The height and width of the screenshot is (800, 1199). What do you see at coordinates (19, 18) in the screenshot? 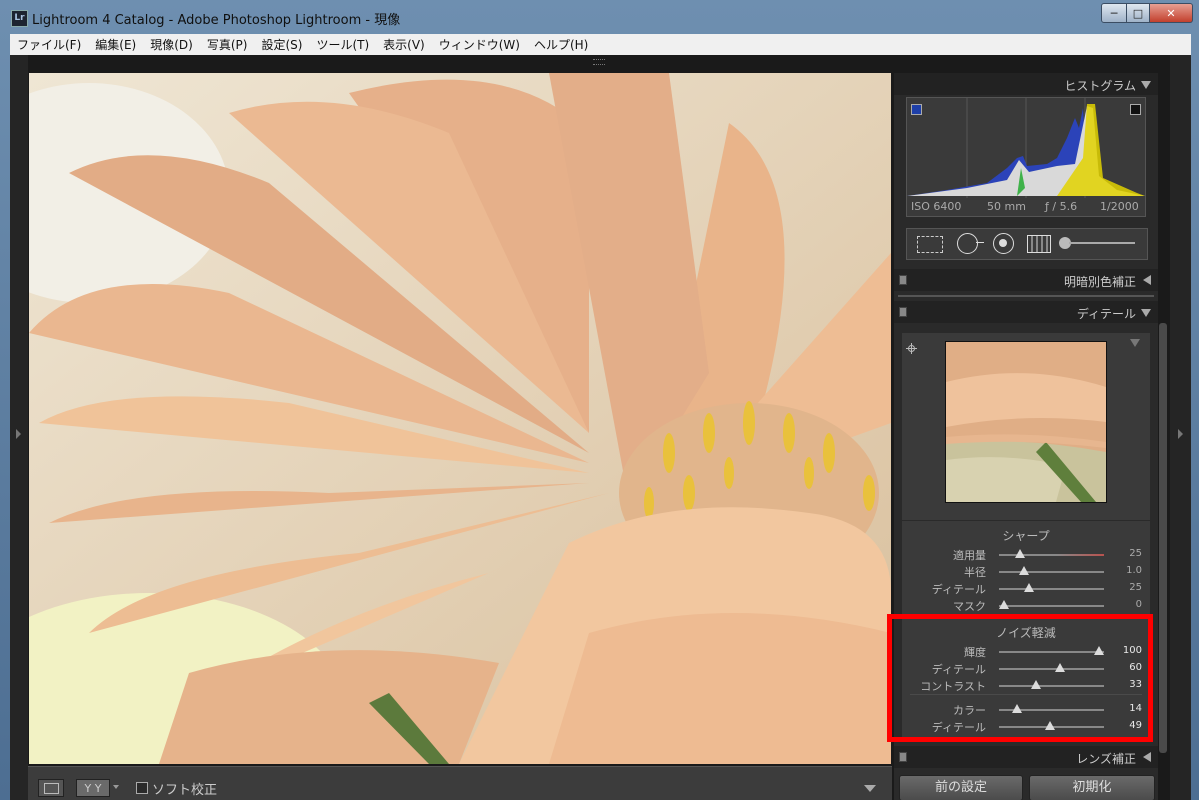
I see `lightroom-app-icon: Lr` at bounding box center [19, 18].